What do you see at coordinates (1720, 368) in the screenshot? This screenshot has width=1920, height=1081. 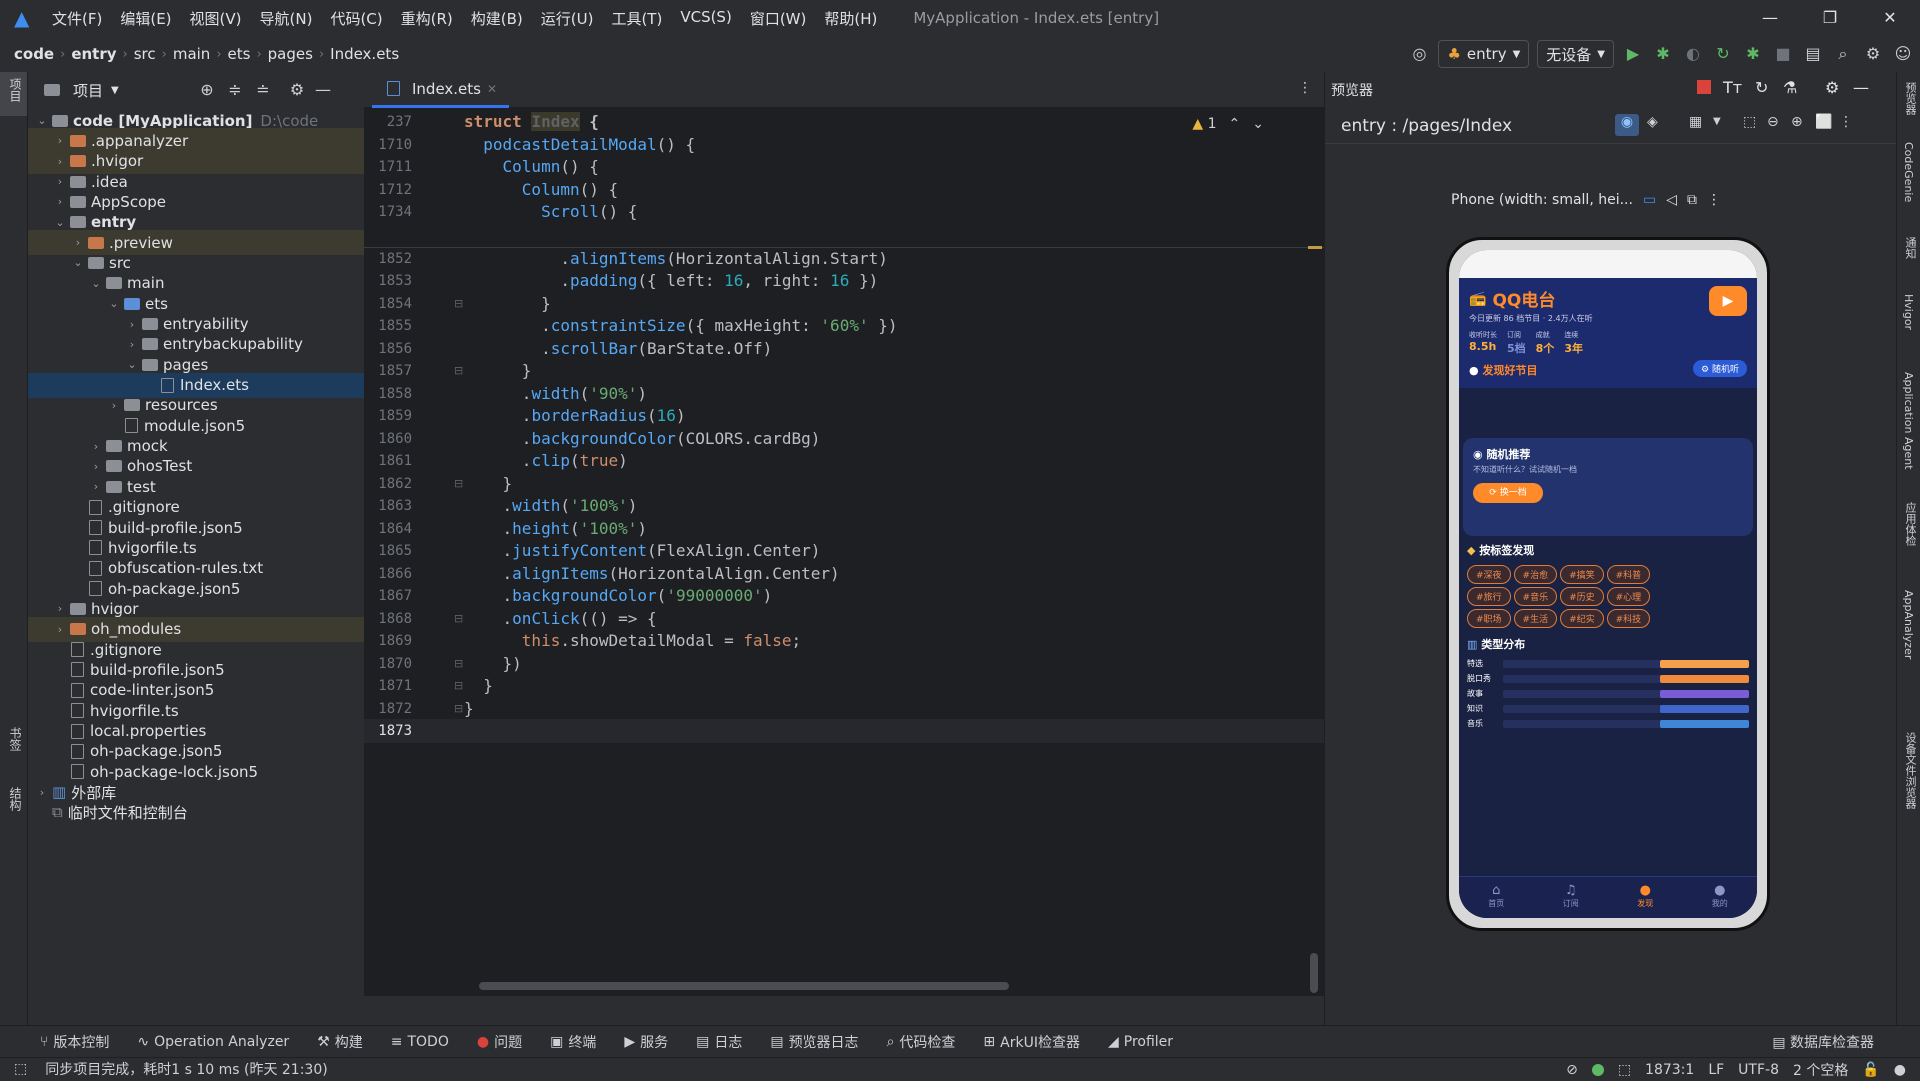 I see `random-listen-button: ⚙ 随机听` at bounding box center [1720, 368].